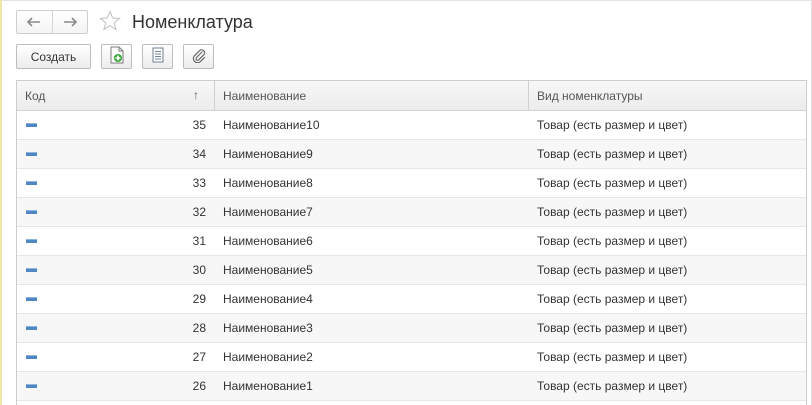 Image resolution: width=812 pixels, height=405 pixels. I want to click on column-header-type-label: Вид номенклатуры, so click(590, 95).